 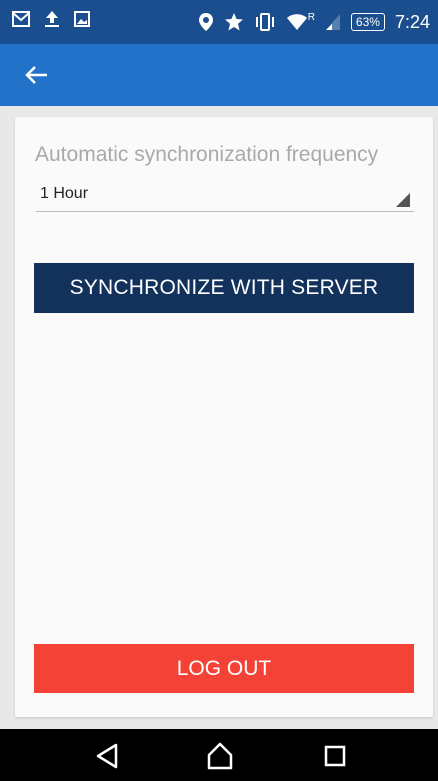 What do you see at coordinates (233, 22) in the screenshot?
I see `star-icon` at bounding box center [233, 22].